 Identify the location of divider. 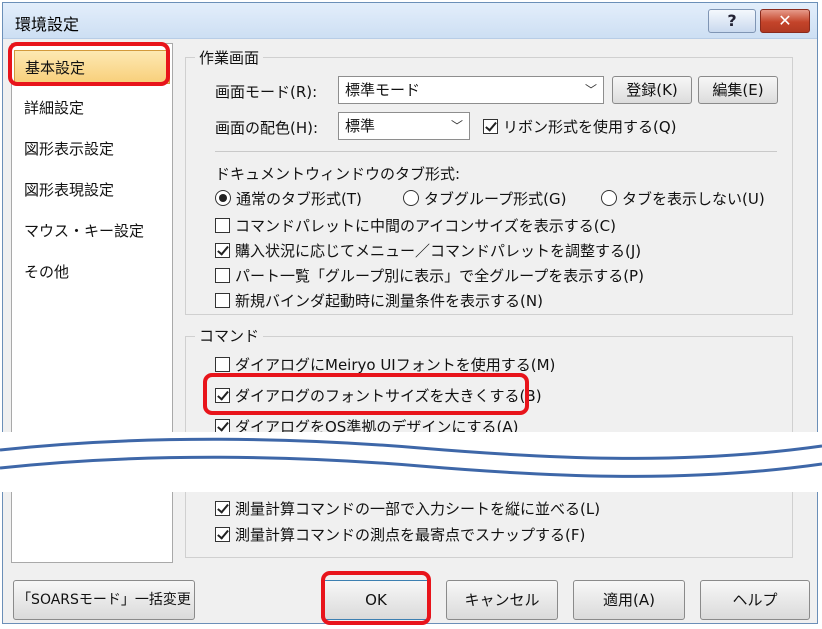
(496, 151).